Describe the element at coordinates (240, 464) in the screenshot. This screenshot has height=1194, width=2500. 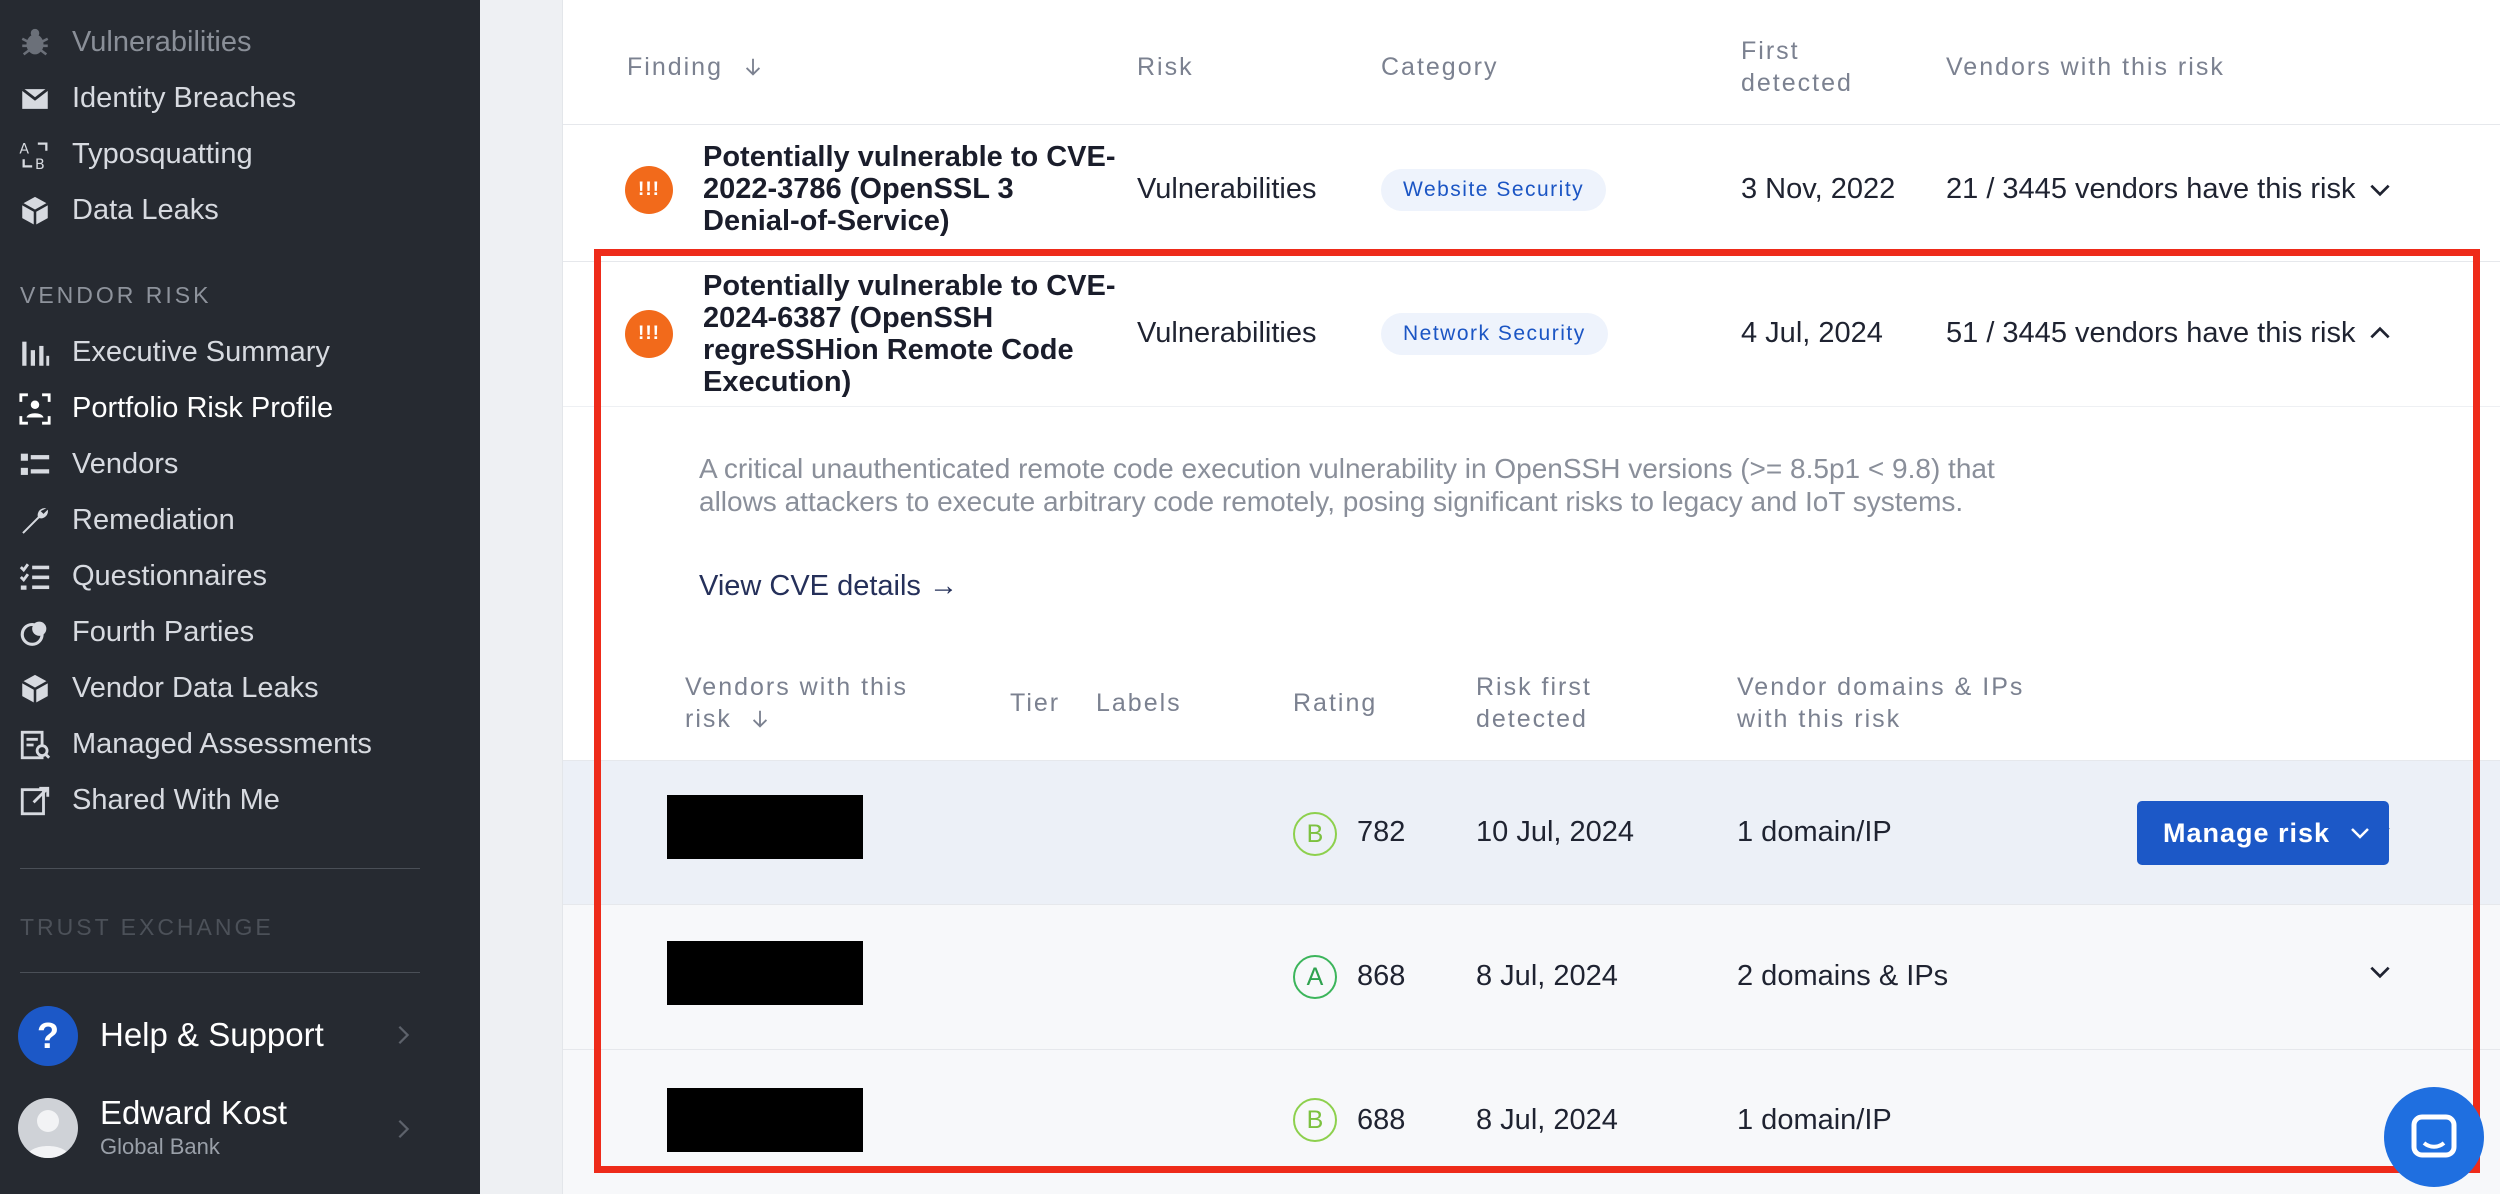
I see `sidebar-item-vendors: Vendors` at that location.